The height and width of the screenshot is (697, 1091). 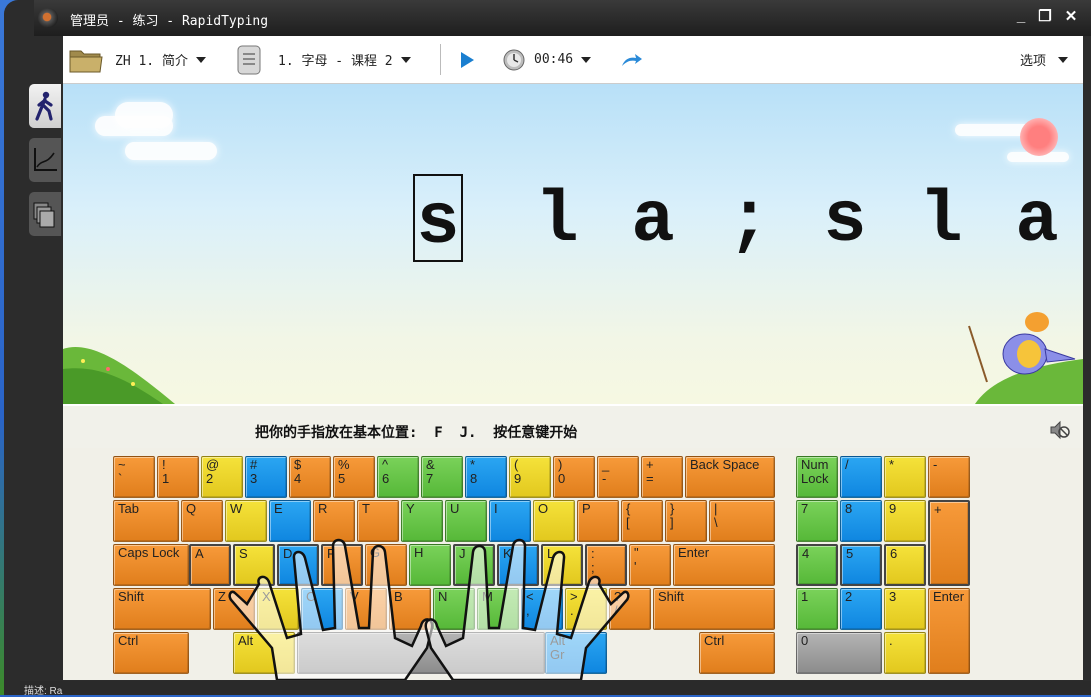 I want to click on key-u: U, so click(x=466, y=521).